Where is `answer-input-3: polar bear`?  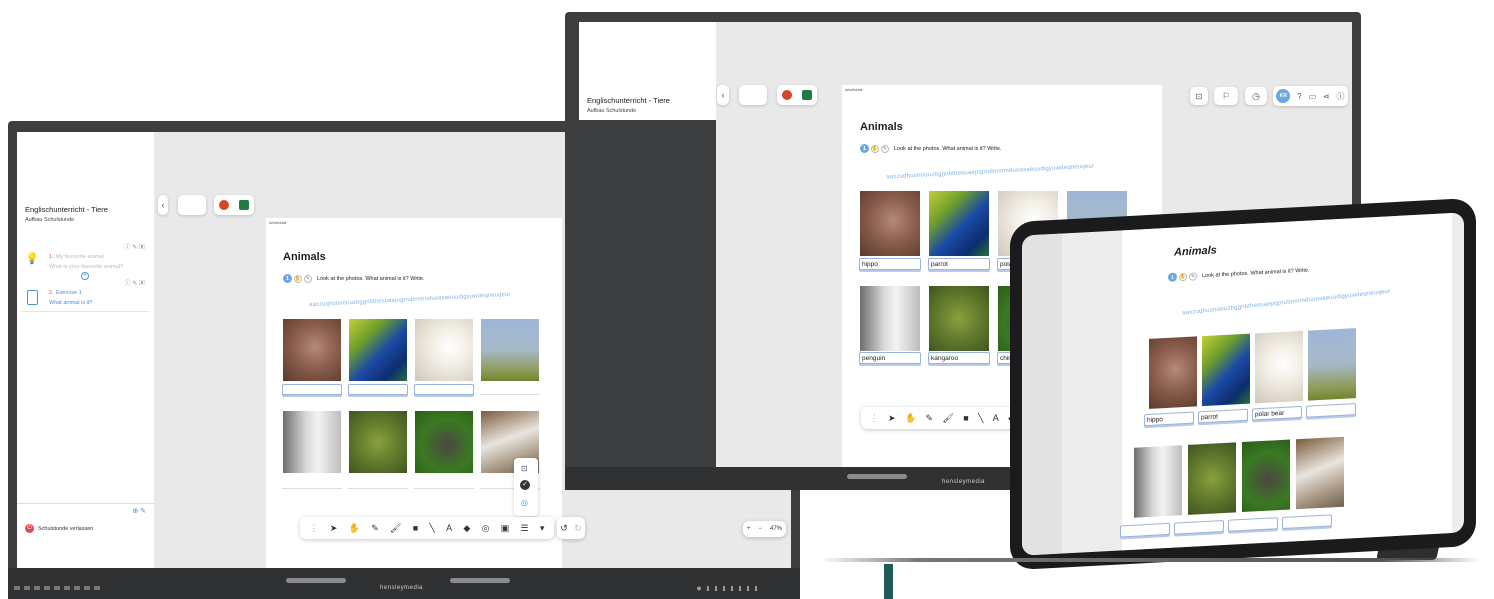 answer-input-3: polar bear is located at coordinates (1277, 413).